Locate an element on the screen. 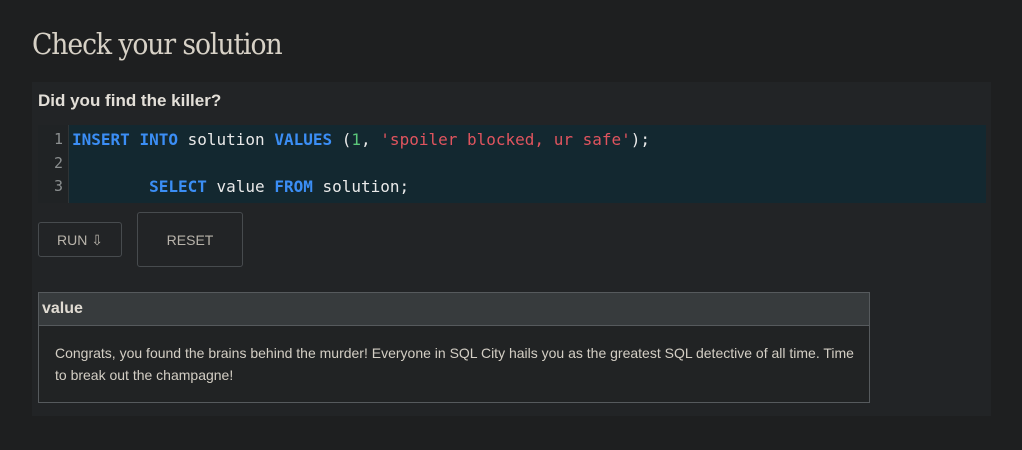 The image size is (1022, 450). run-button: RUN ⇩ is located at coordinates (80, 239).